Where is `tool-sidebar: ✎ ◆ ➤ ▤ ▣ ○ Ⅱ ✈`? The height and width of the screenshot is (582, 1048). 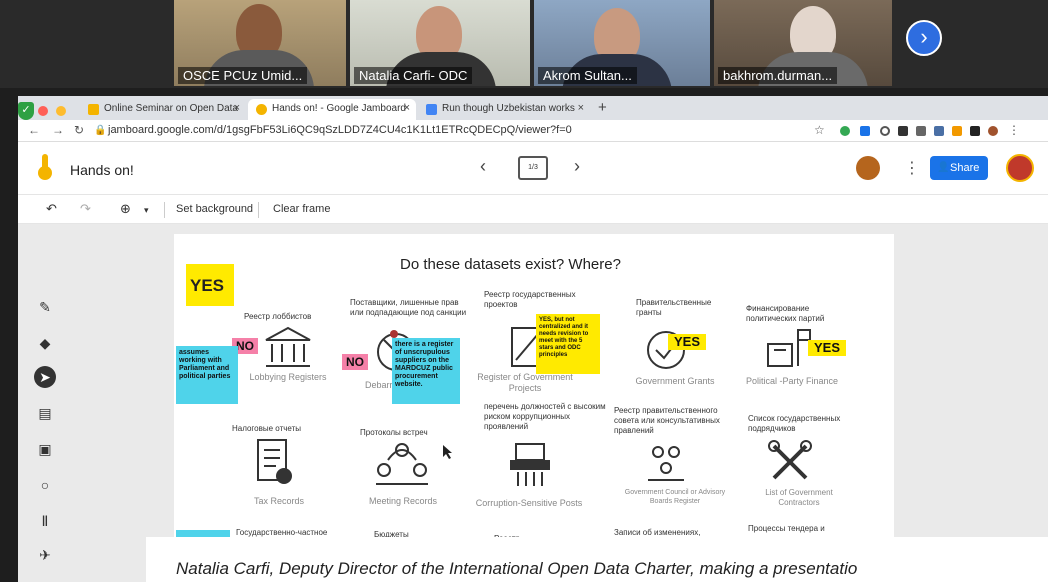 tool-sidebar: ✎ ◆ ➤ ▤ ▣ ○ Ⅱ ✈ is located at coordinates (46, 434).